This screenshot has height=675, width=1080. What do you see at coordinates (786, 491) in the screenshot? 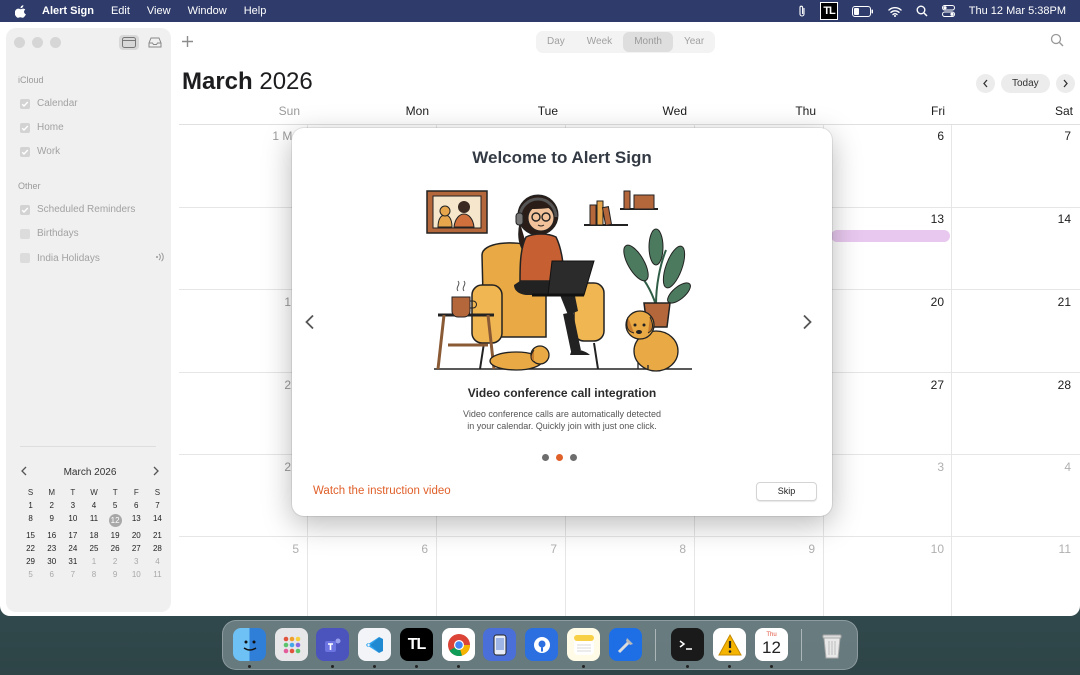
I see `skip-button: Skip` at bounding box center [786, 491].